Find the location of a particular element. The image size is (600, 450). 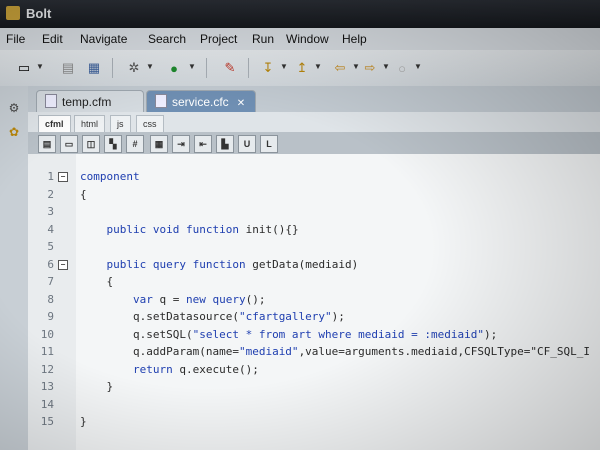

line-number: 9 is located at coordinates (50, 316).